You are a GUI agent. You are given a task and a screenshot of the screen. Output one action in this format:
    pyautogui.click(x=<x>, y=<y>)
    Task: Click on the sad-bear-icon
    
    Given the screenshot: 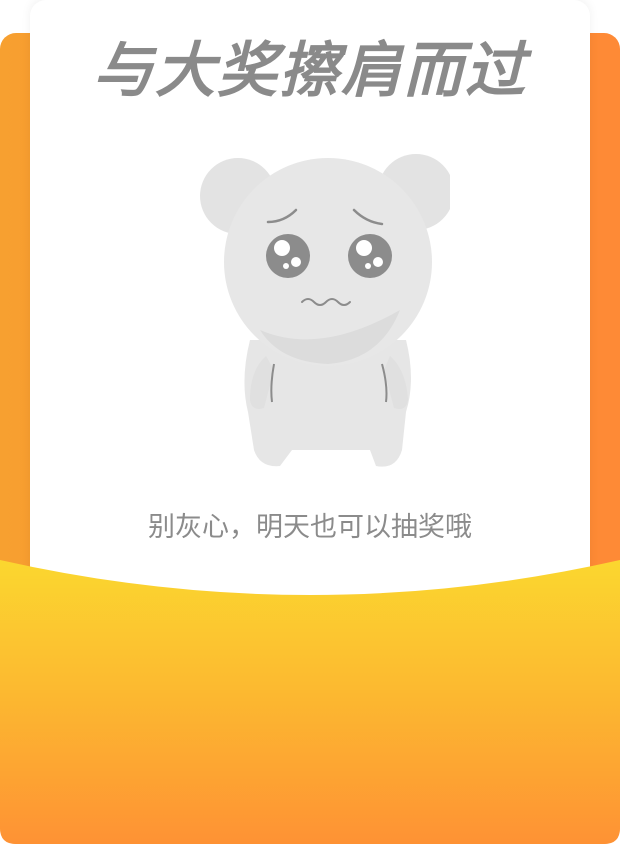 What is the action you would take?
    pyautogui.click(x=325, y=310)
    